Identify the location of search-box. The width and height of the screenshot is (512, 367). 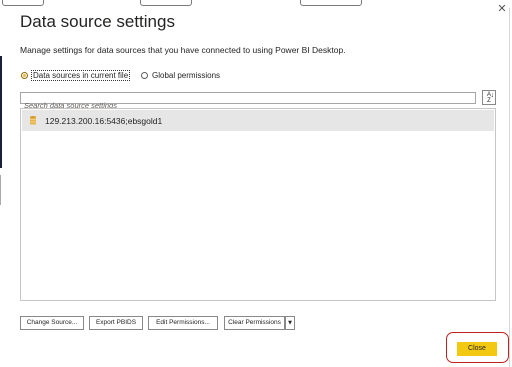
(248, 101).